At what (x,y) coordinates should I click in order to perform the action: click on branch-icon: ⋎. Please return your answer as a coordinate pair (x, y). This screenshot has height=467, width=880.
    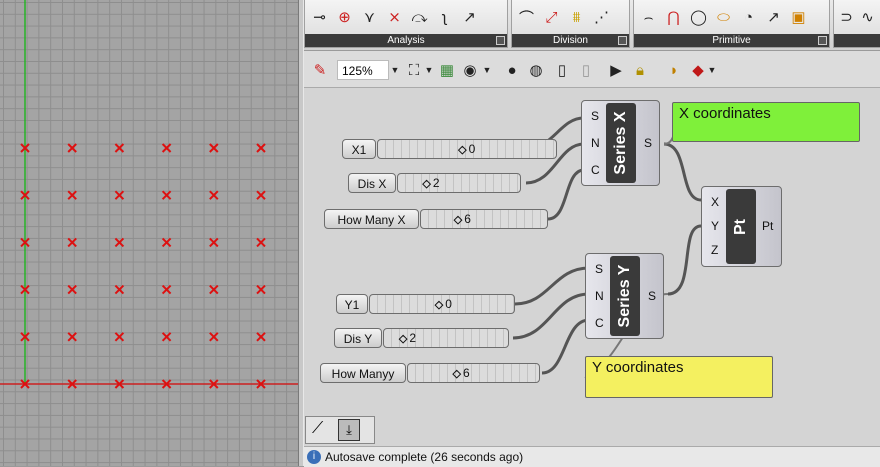
    Looking at the image, I should click on (369, 17).